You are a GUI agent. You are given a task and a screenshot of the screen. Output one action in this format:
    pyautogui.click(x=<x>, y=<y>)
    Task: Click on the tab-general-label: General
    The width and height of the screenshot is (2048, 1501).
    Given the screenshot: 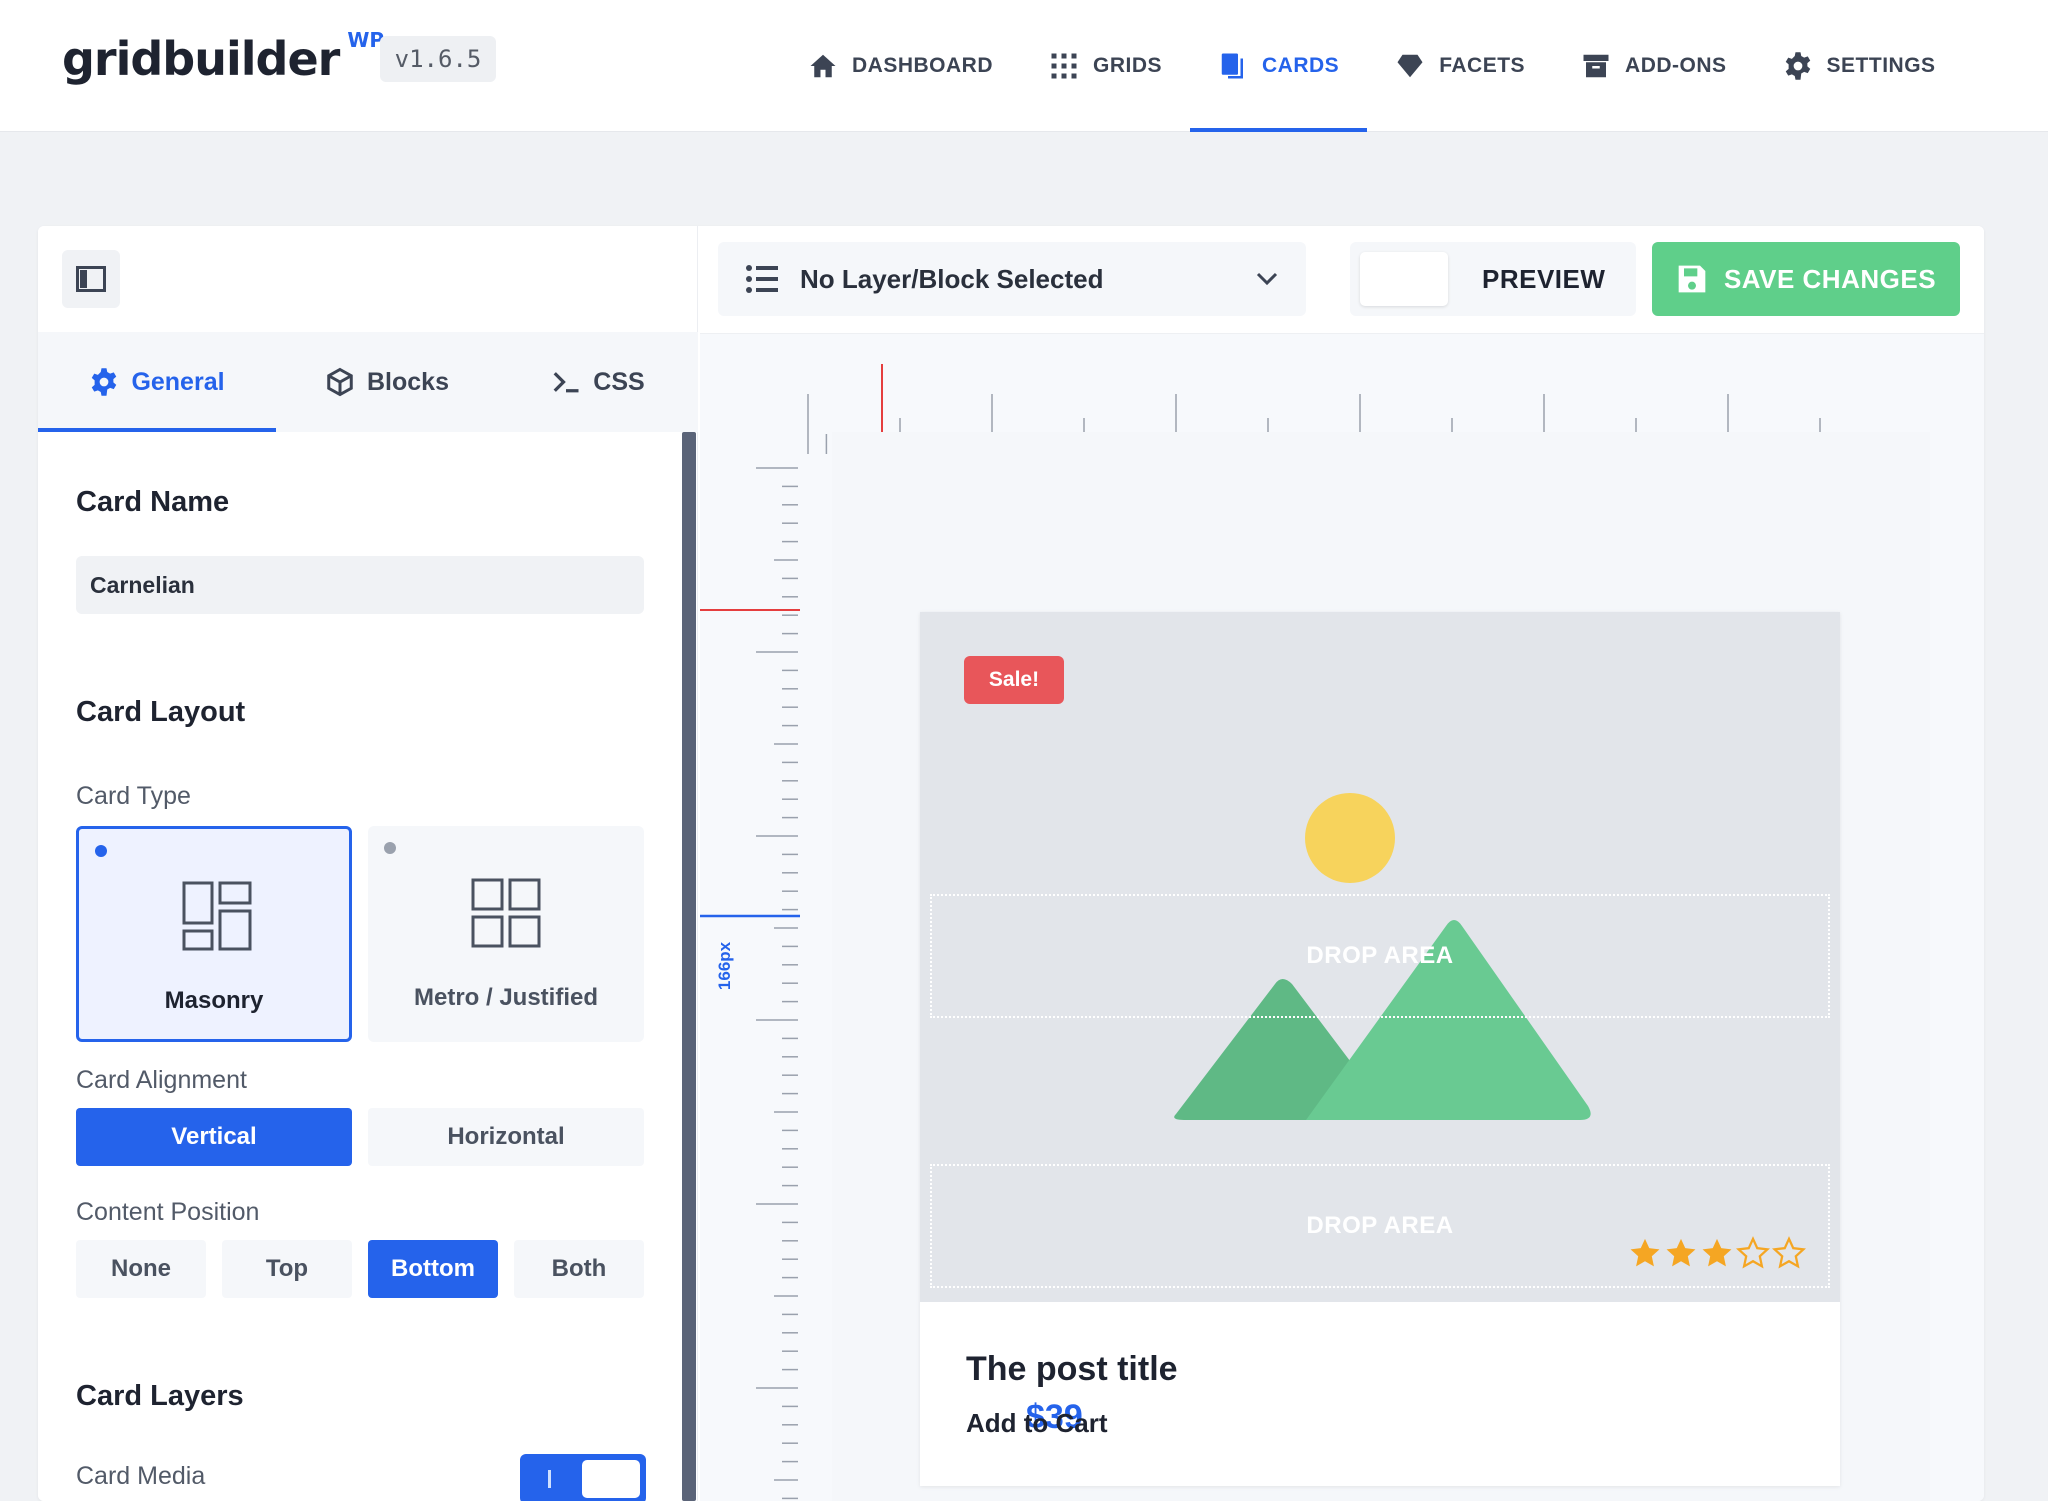 What is the action you would take?
    pyautogui.click(x=178, y=381)
    